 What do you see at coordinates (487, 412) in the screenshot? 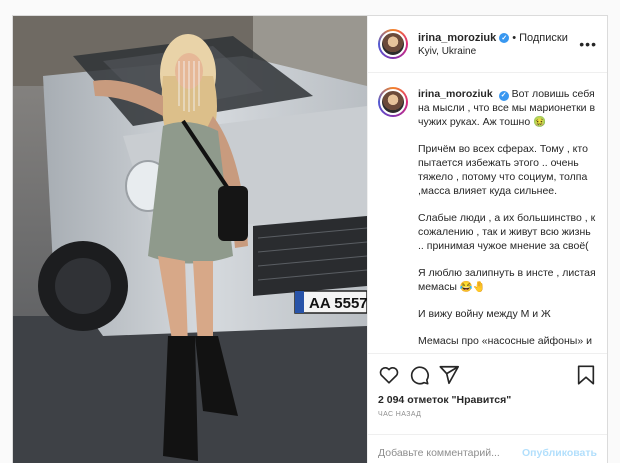
I see `post-timestamp: час назад` at bounding box center [487, 412].